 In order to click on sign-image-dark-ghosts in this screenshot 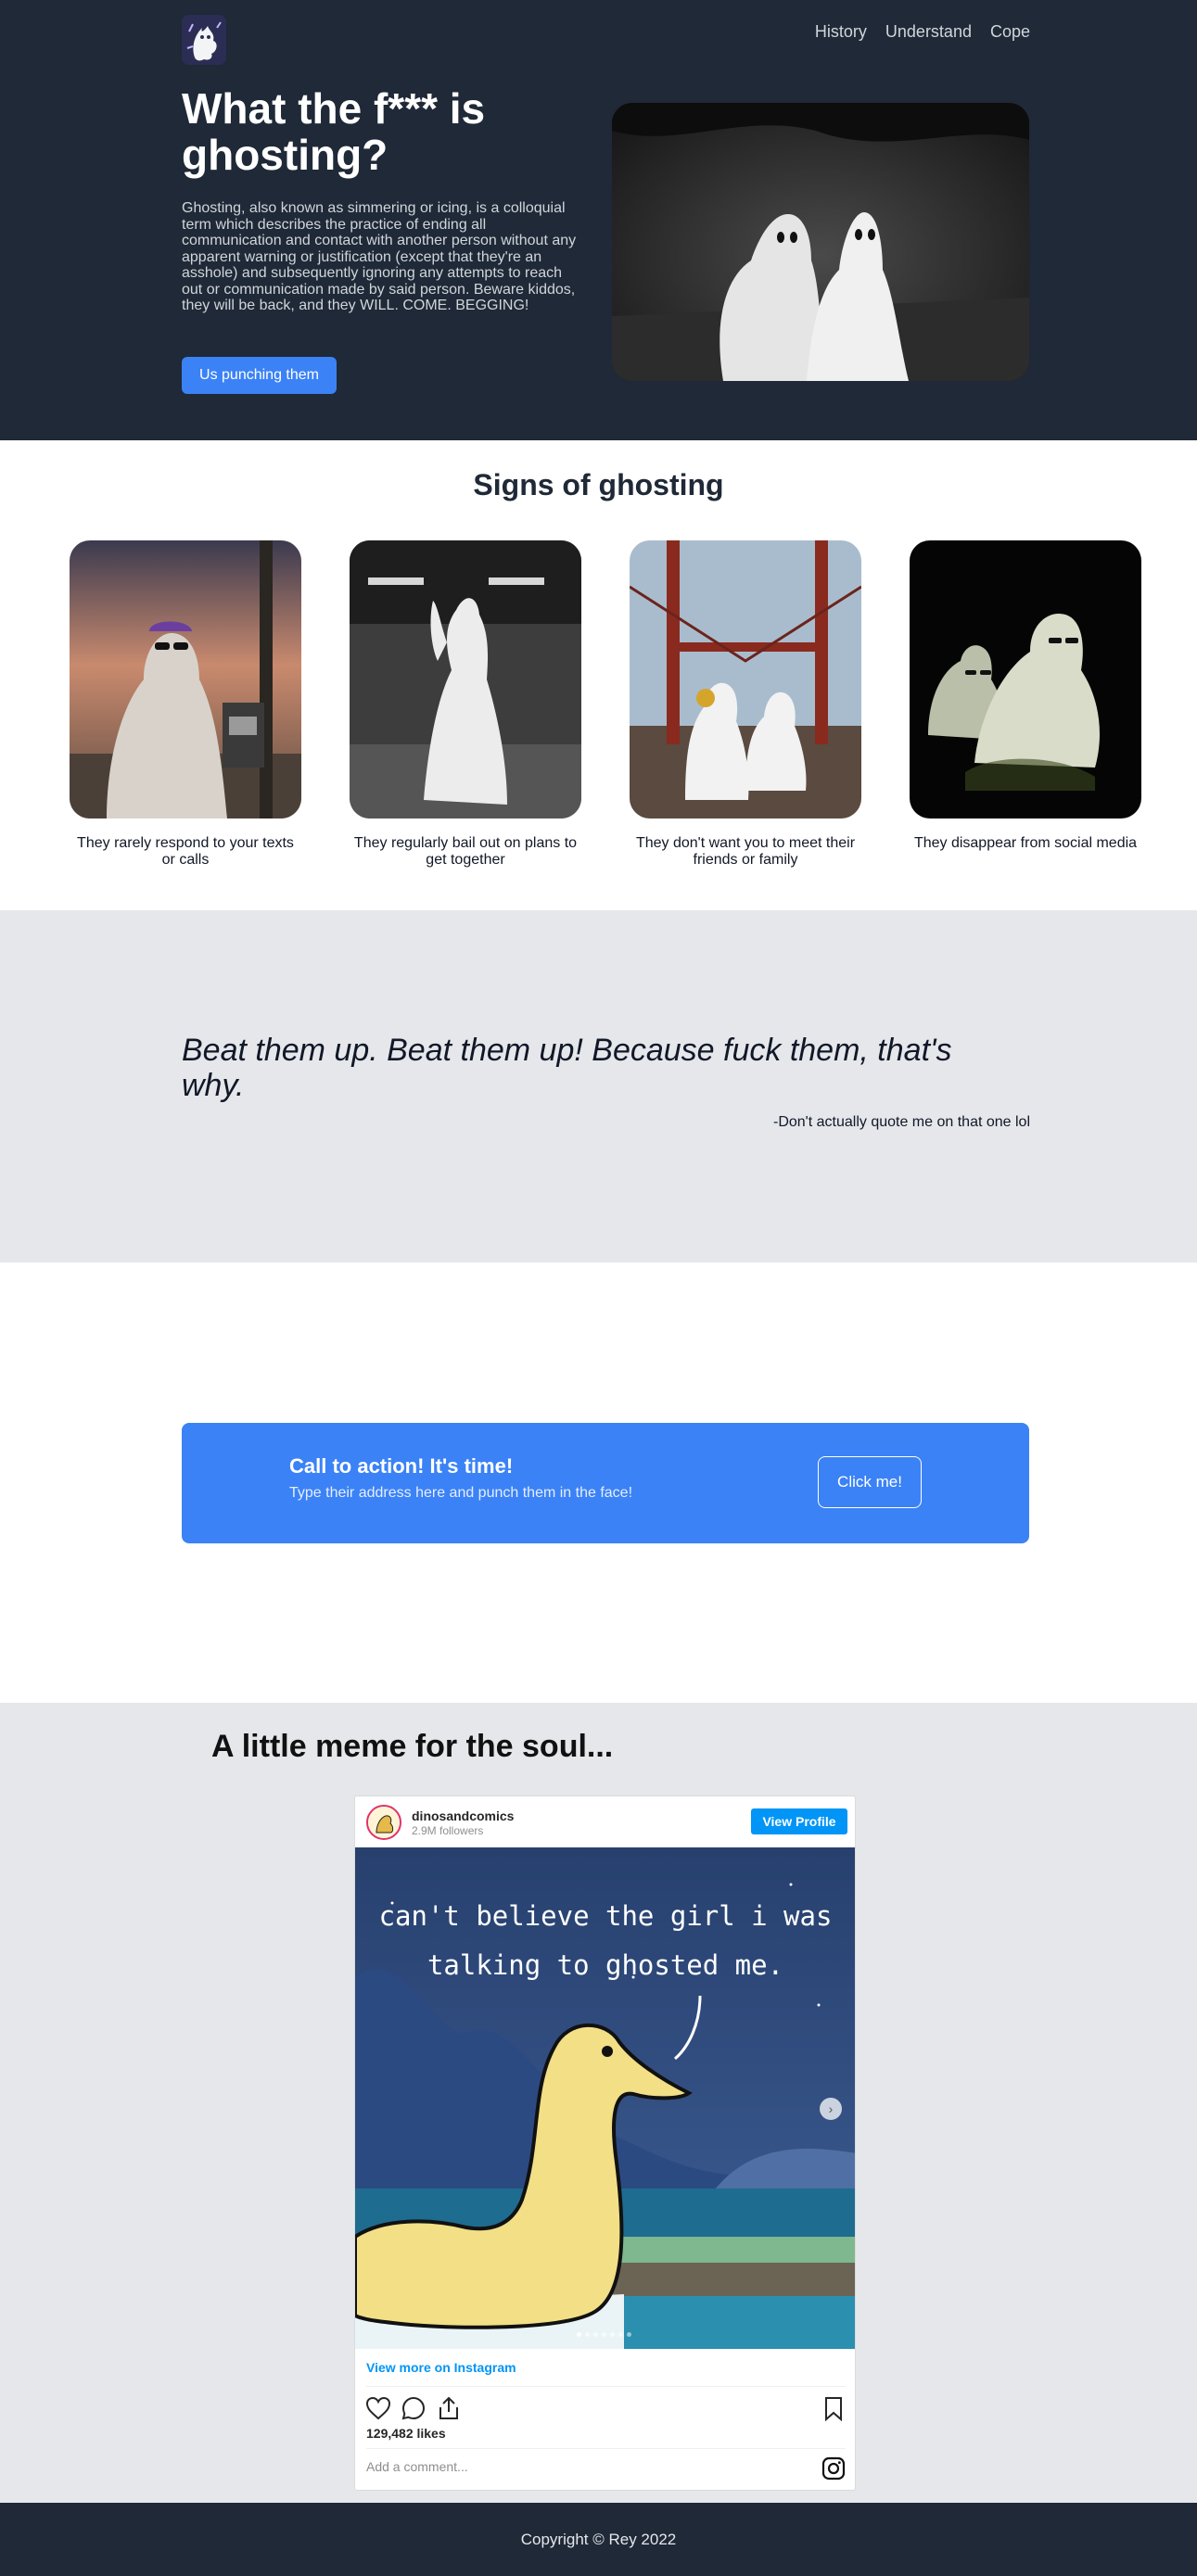, I will do `click(1026, 679)`.